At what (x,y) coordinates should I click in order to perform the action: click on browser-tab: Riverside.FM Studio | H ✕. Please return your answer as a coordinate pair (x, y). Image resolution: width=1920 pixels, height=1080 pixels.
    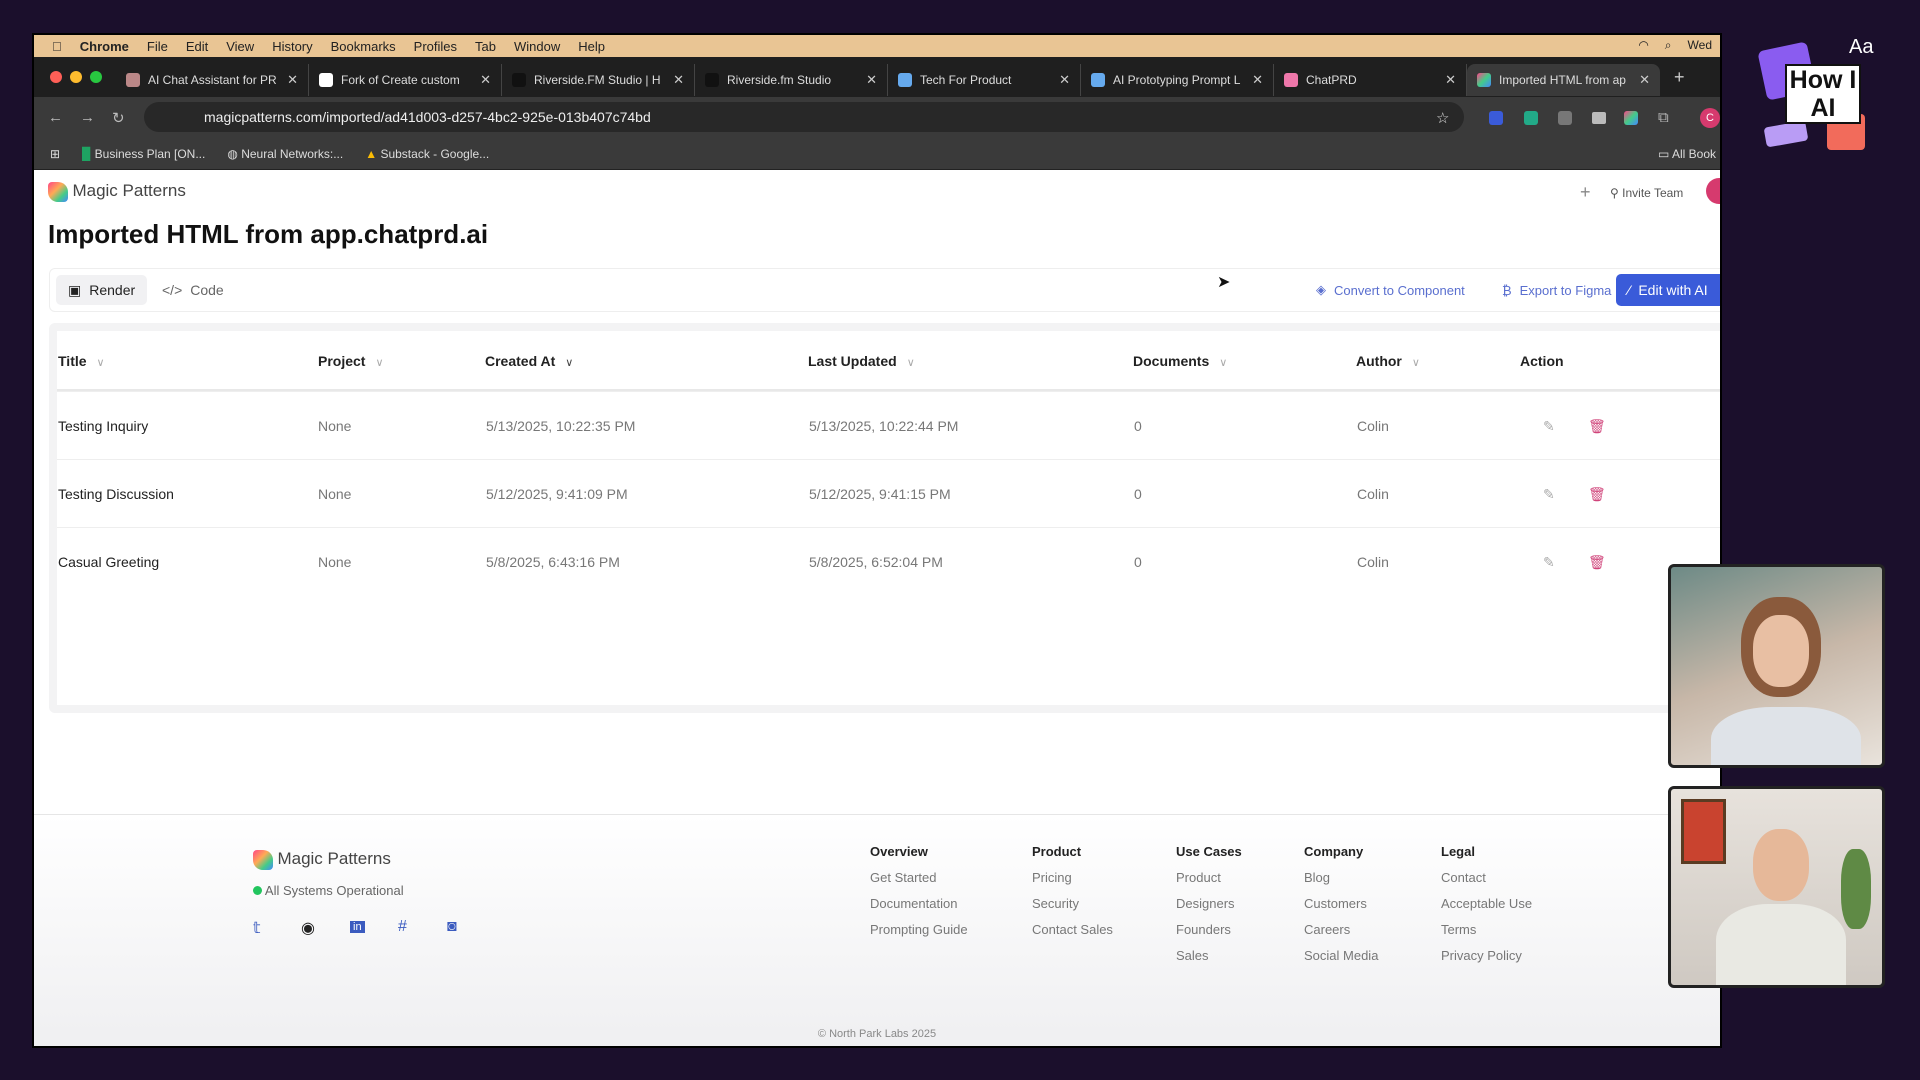
    Looking at the image, I should click on (598, 80).